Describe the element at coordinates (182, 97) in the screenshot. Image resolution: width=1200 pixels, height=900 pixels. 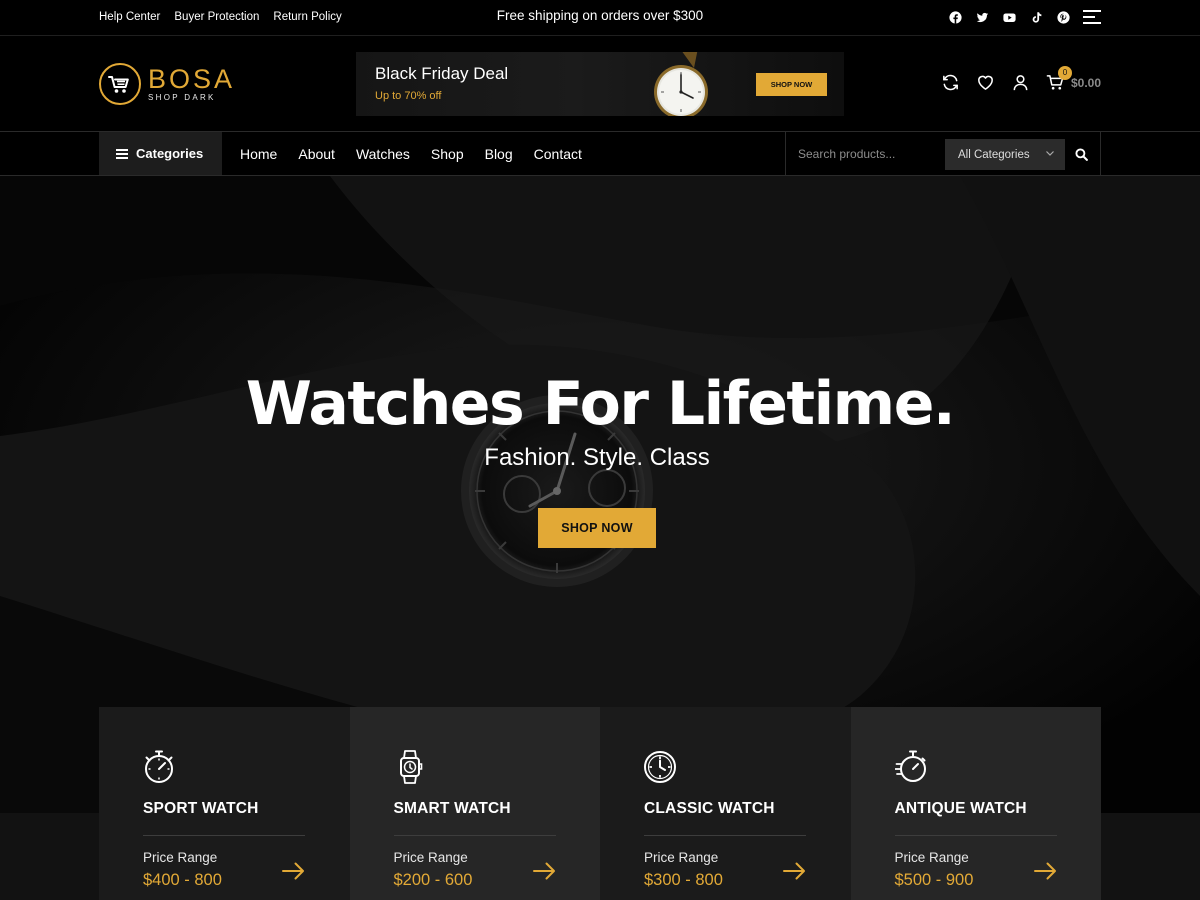
I see `logo-tagline: SHOP DARK` at that location.